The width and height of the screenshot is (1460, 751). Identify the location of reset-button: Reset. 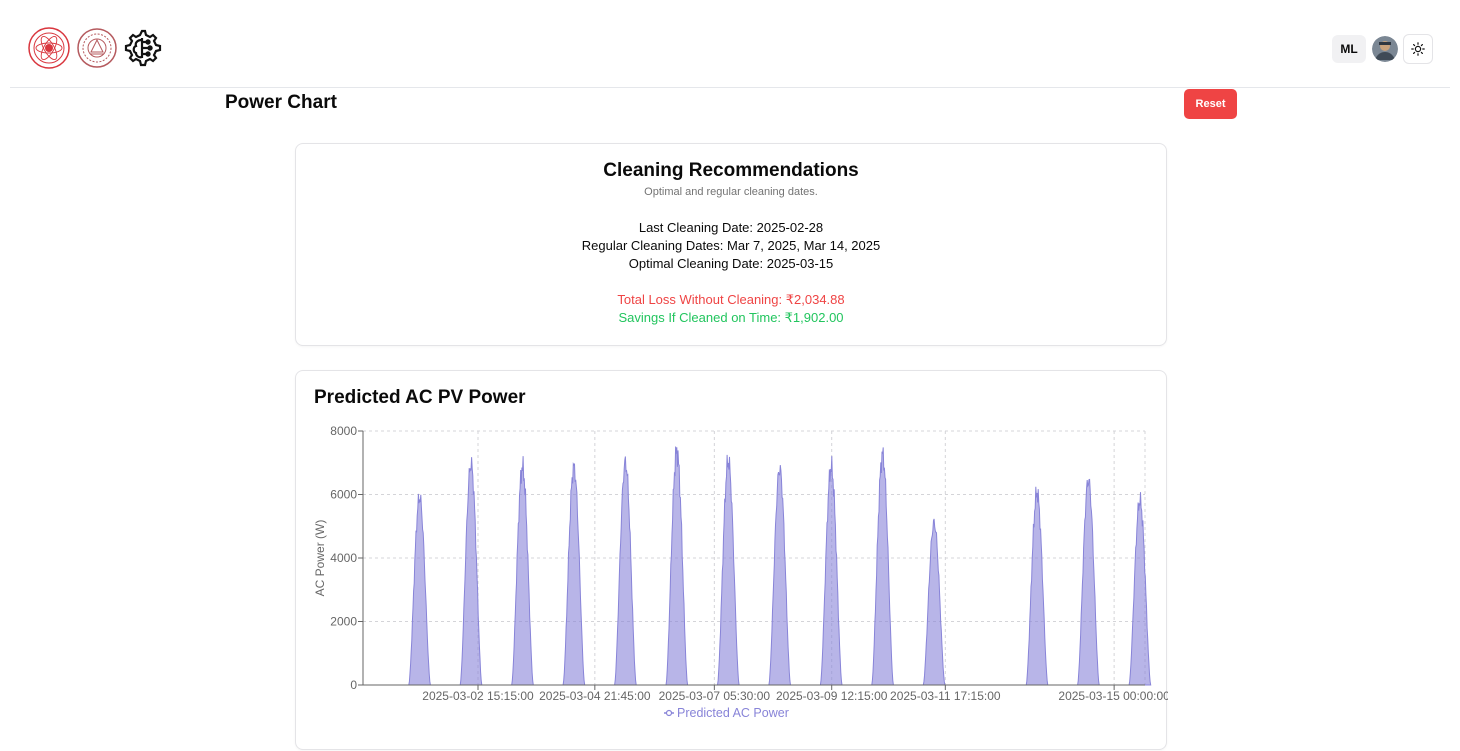
(1210, 104).